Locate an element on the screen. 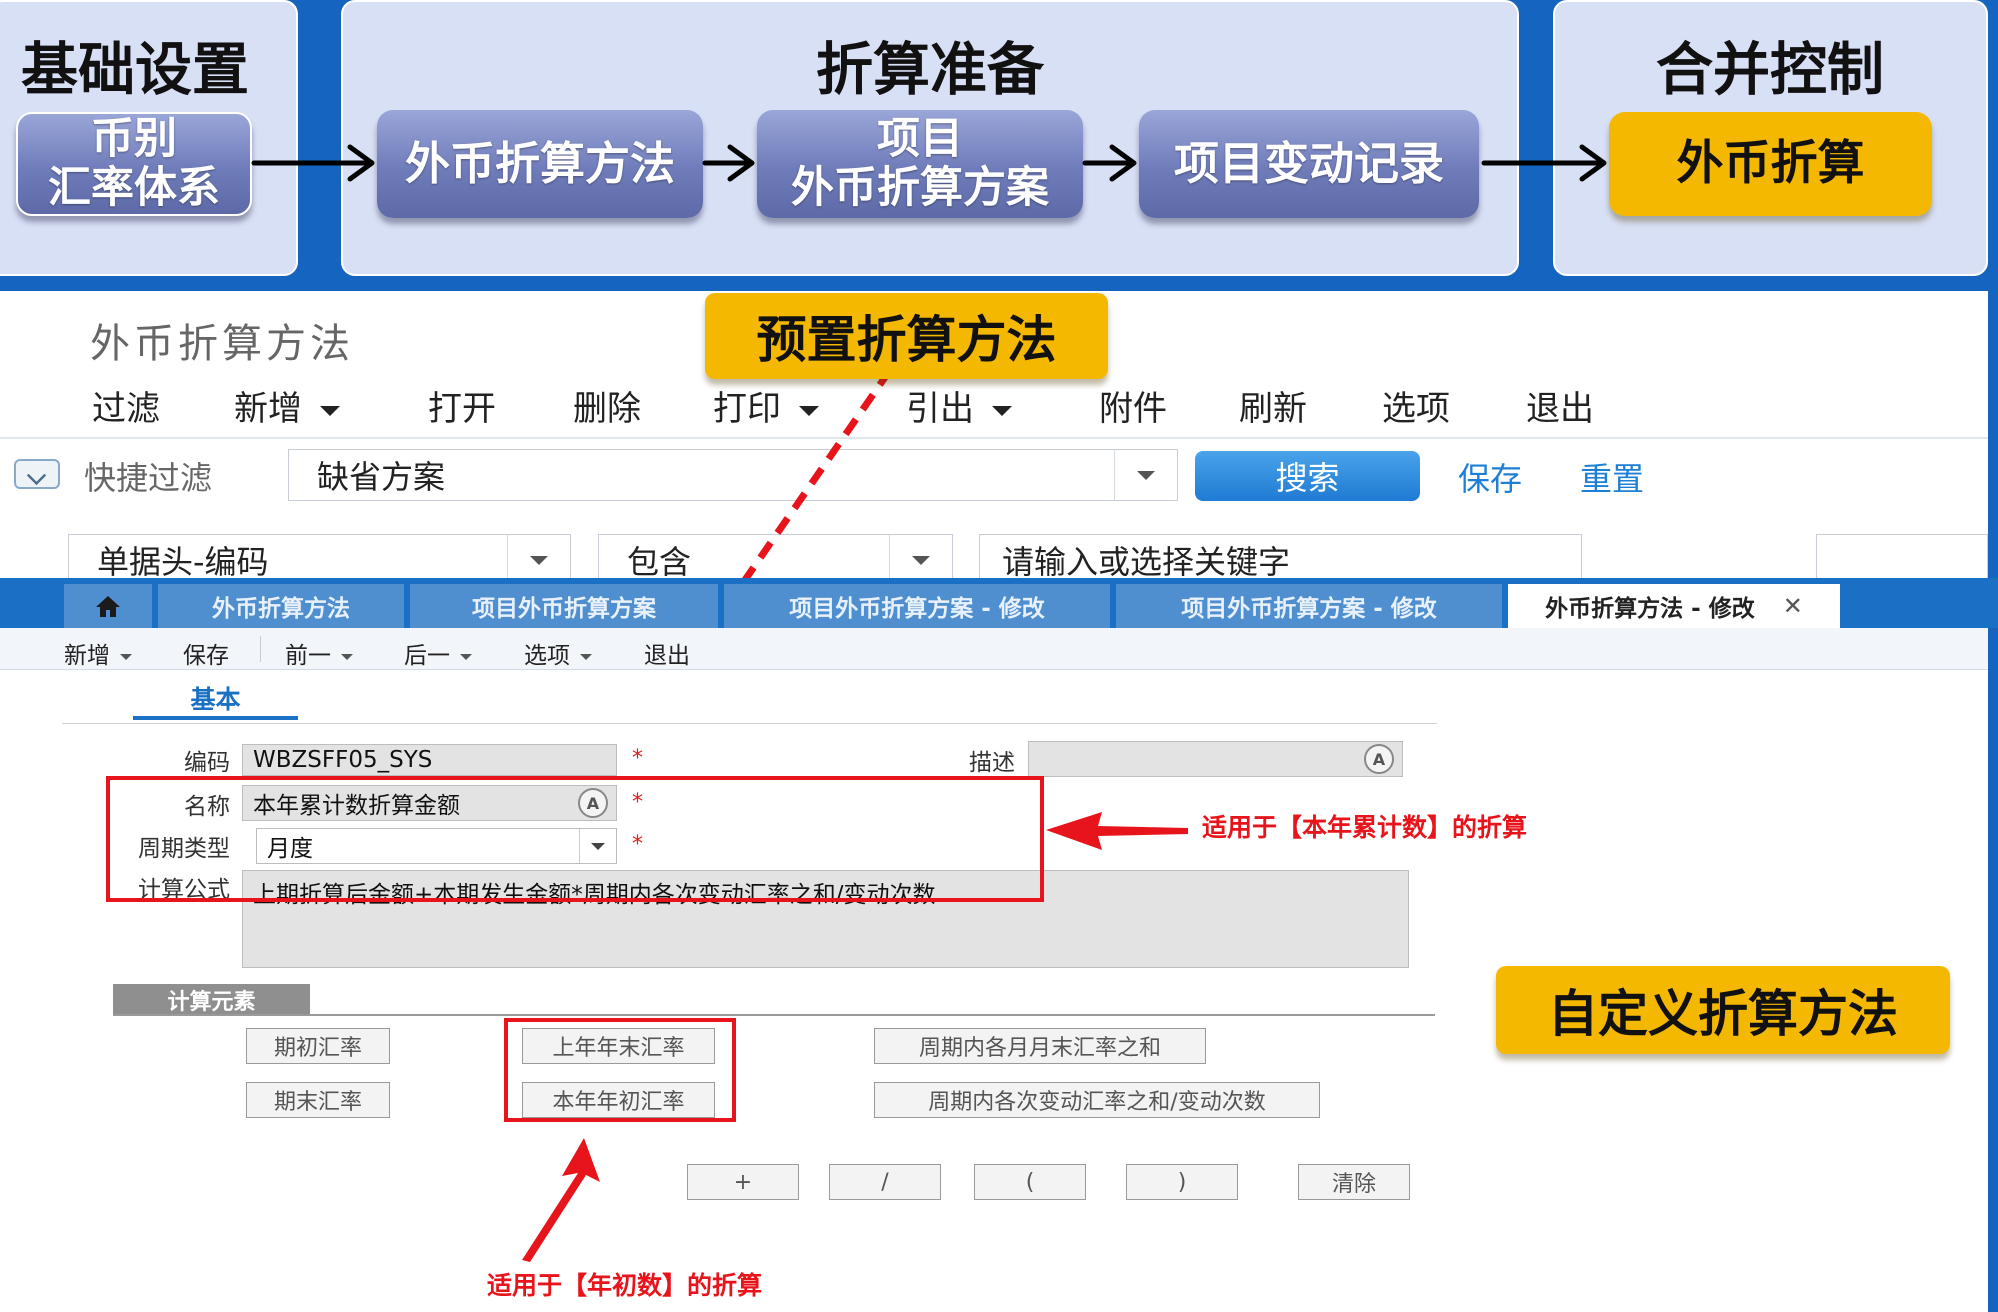 The width and height of the screenshot is (1998, 1312). custom-method-callout-label: 自定义折算方法 is located at coordinates (1723, 1014).